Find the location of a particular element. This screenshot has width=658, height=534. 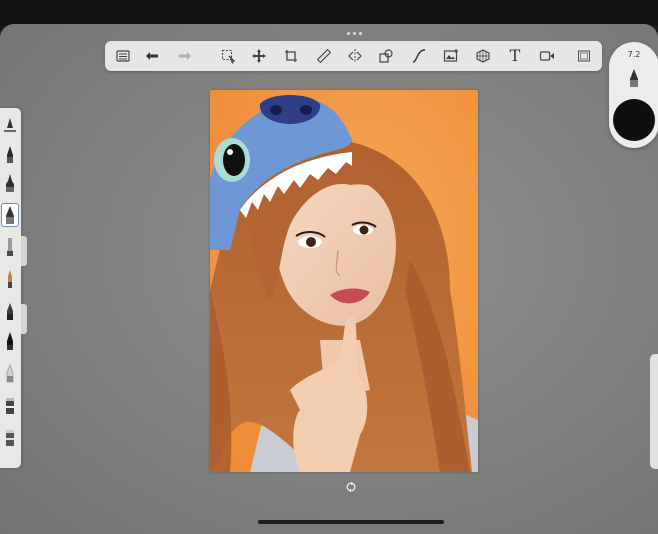

blender-brush-icon is located at coordinates (10, 437).